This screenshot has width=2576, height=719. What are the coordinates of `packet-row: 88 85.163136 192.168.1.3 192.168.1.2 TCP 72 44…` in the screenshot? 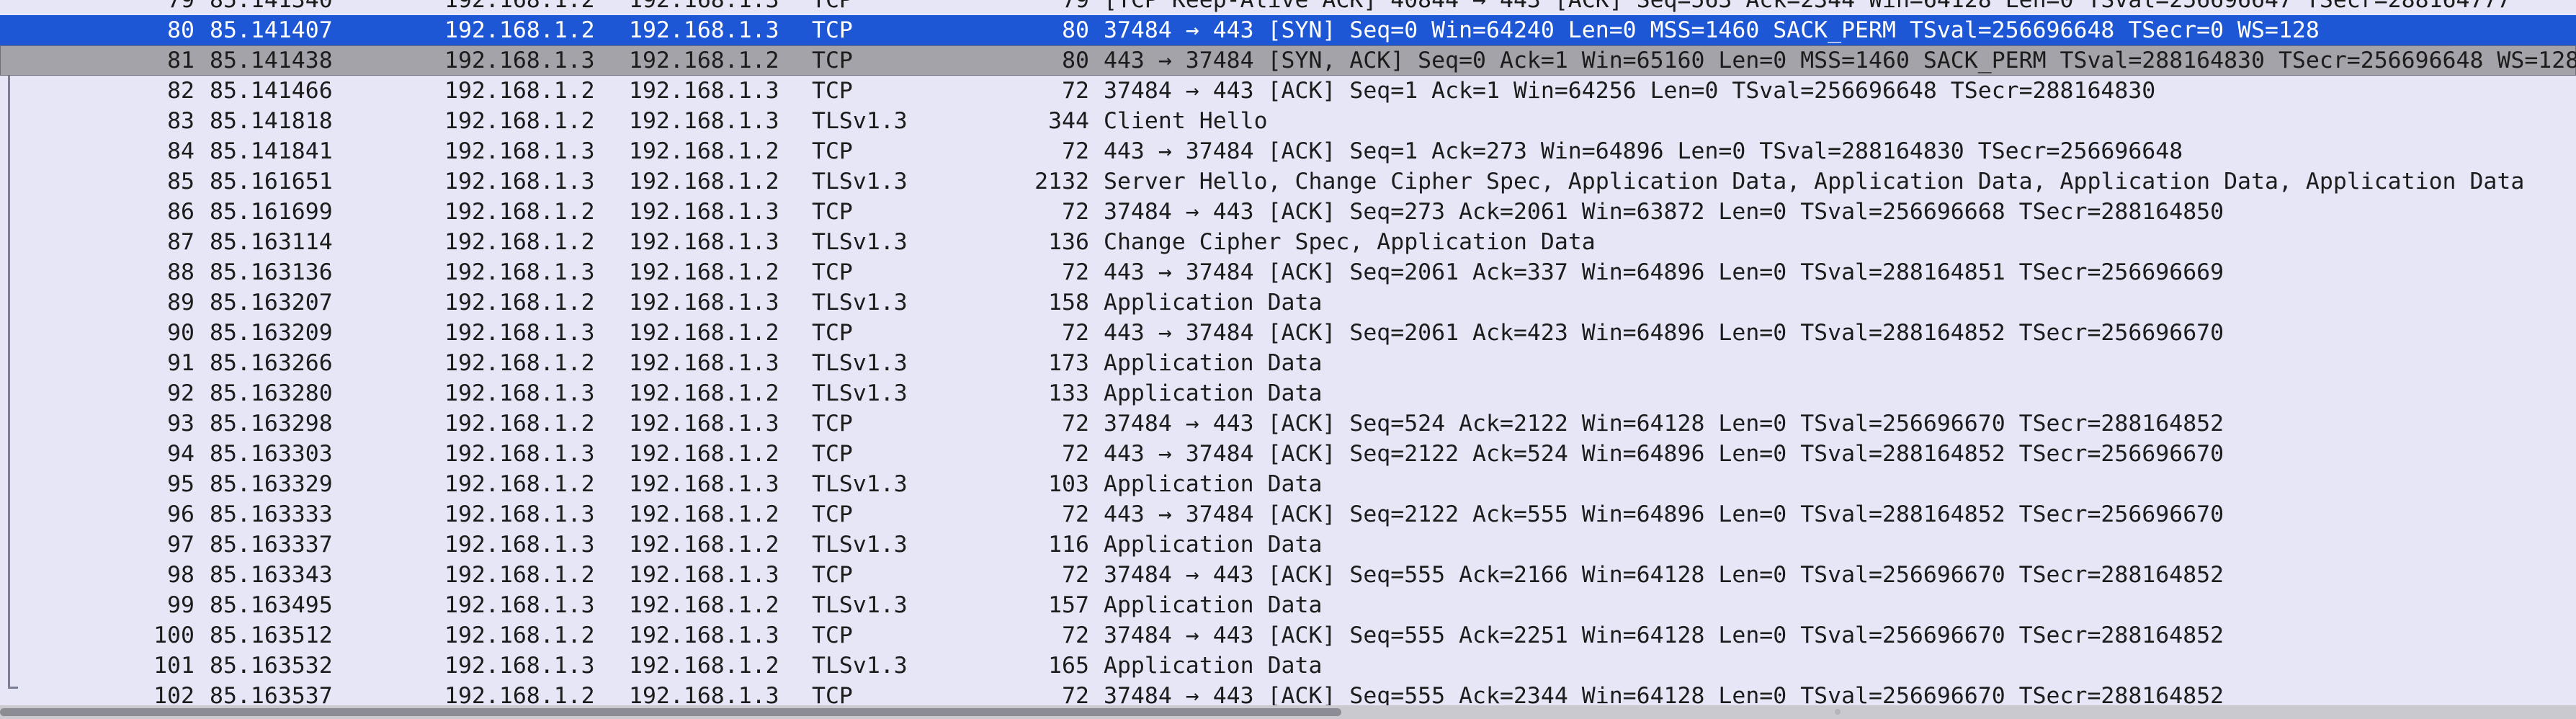 It's located at (1288, 272).